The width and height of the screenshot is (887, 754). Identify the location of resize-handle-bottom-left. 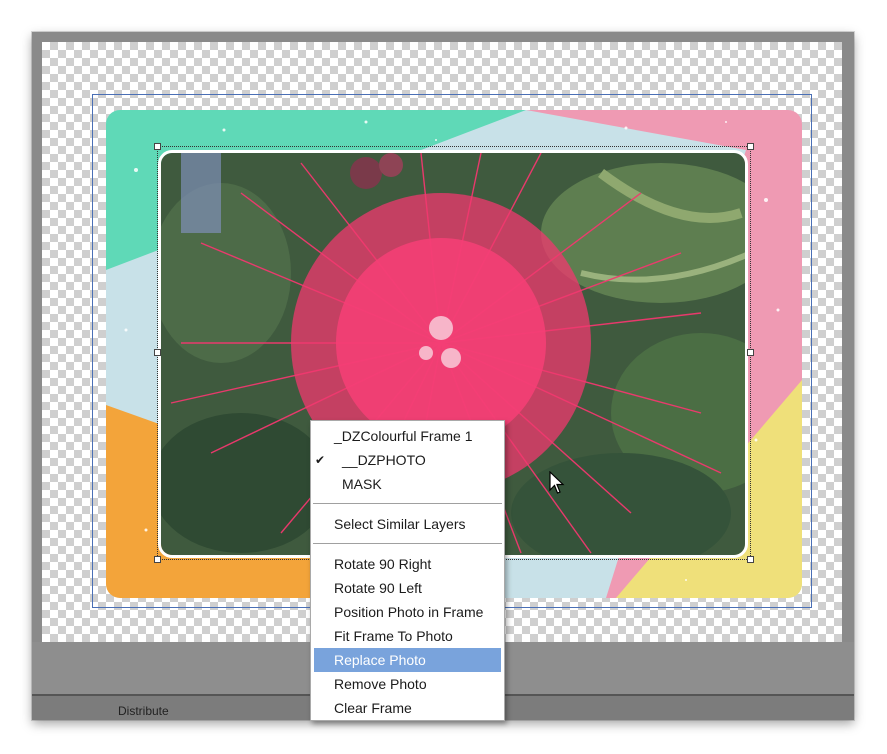
(157, 559).